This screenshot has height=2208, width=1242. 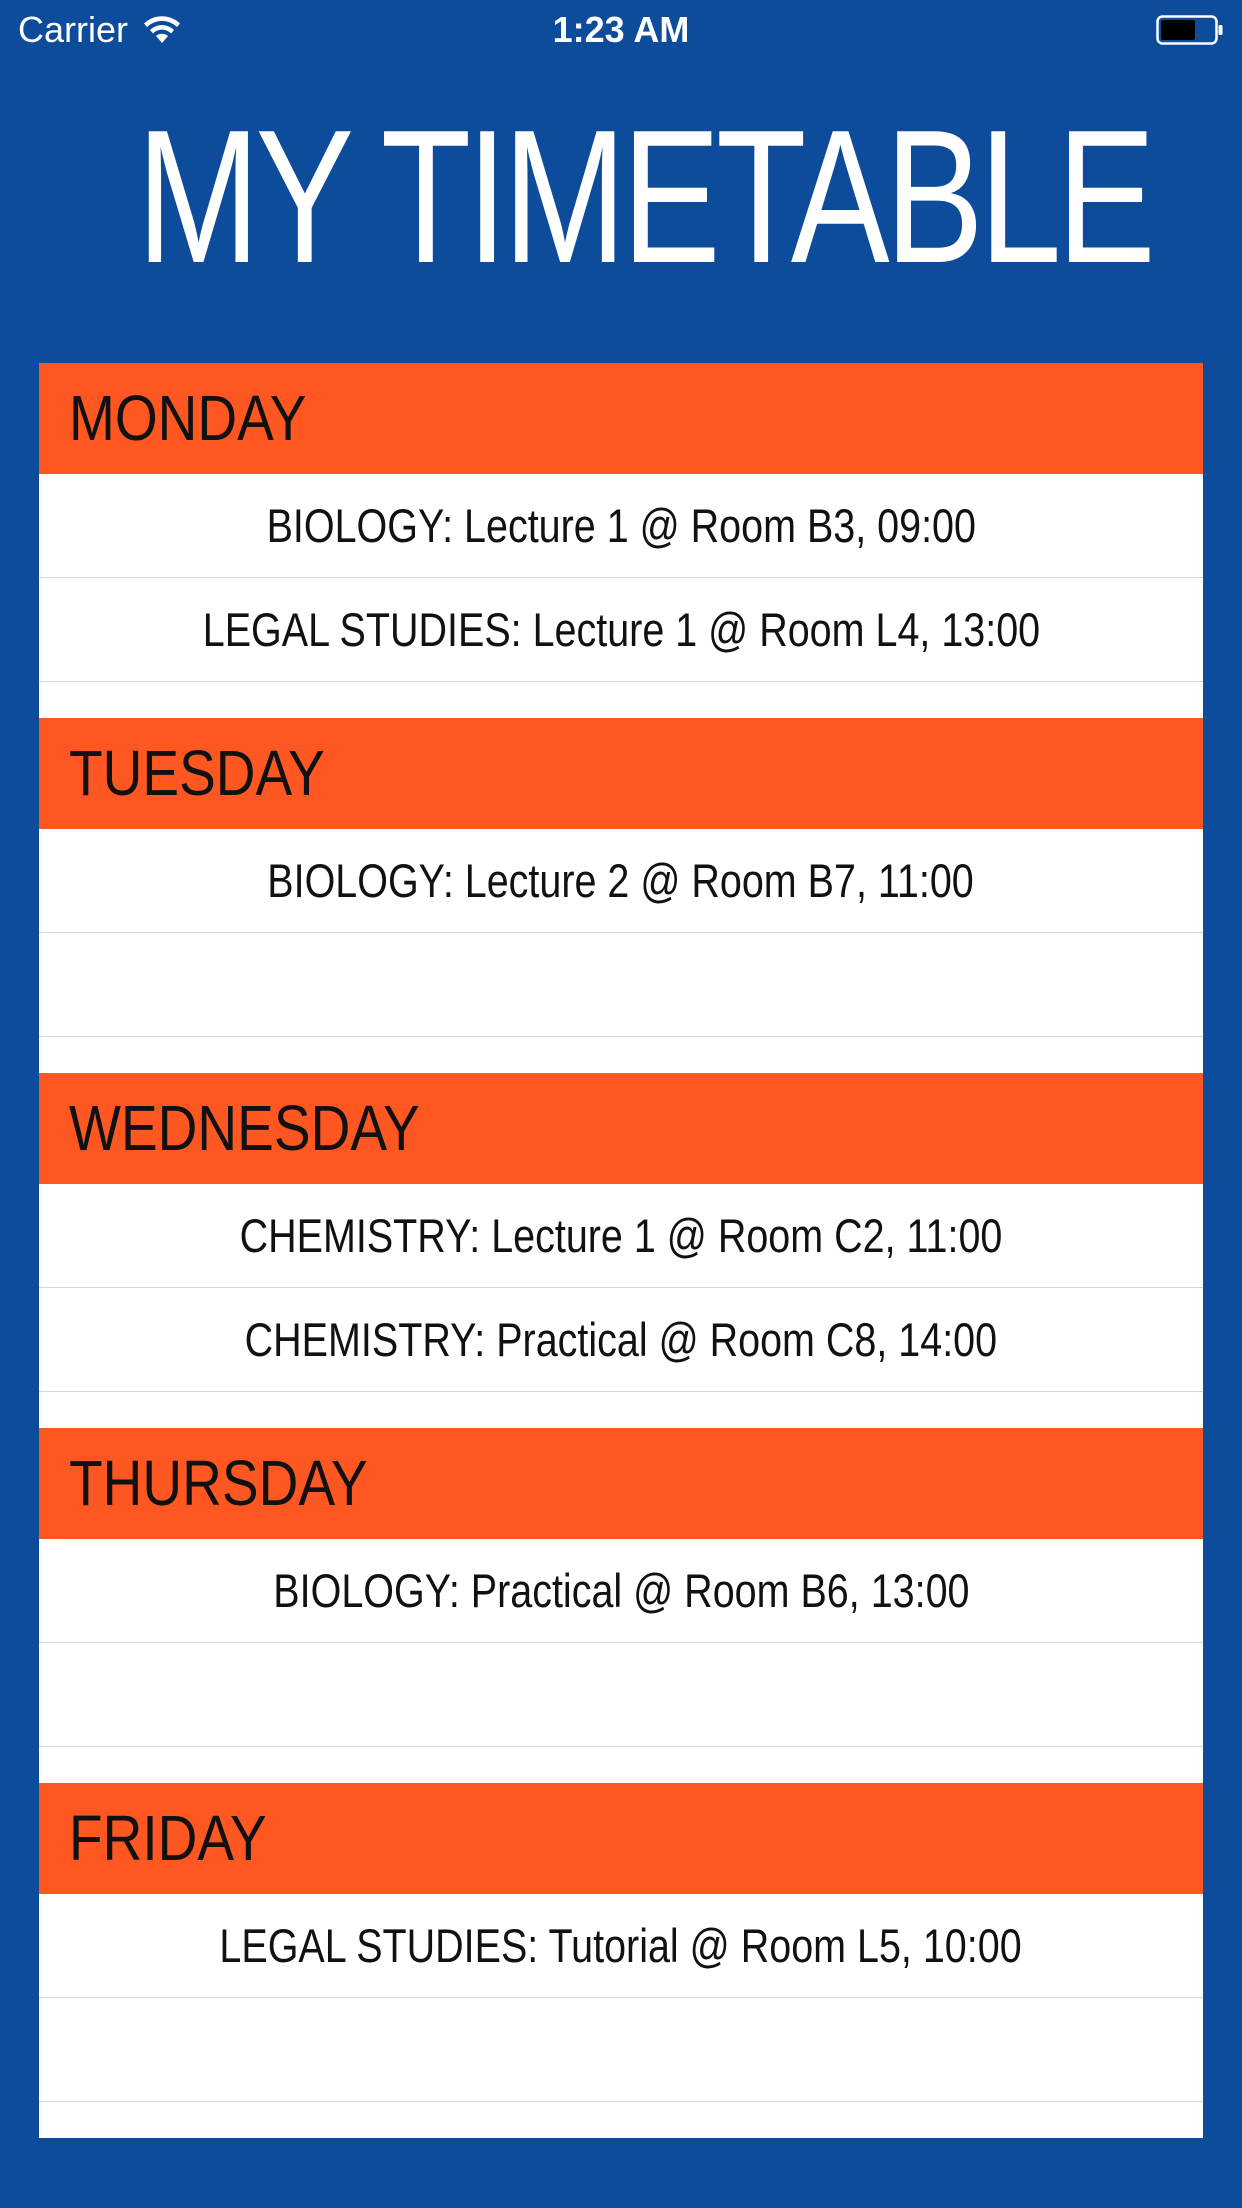 I want to click on class-slot-label: CHEMISTRY: Lecture 1 @ Room C2, 11:00, so click(x=621, y=1235).